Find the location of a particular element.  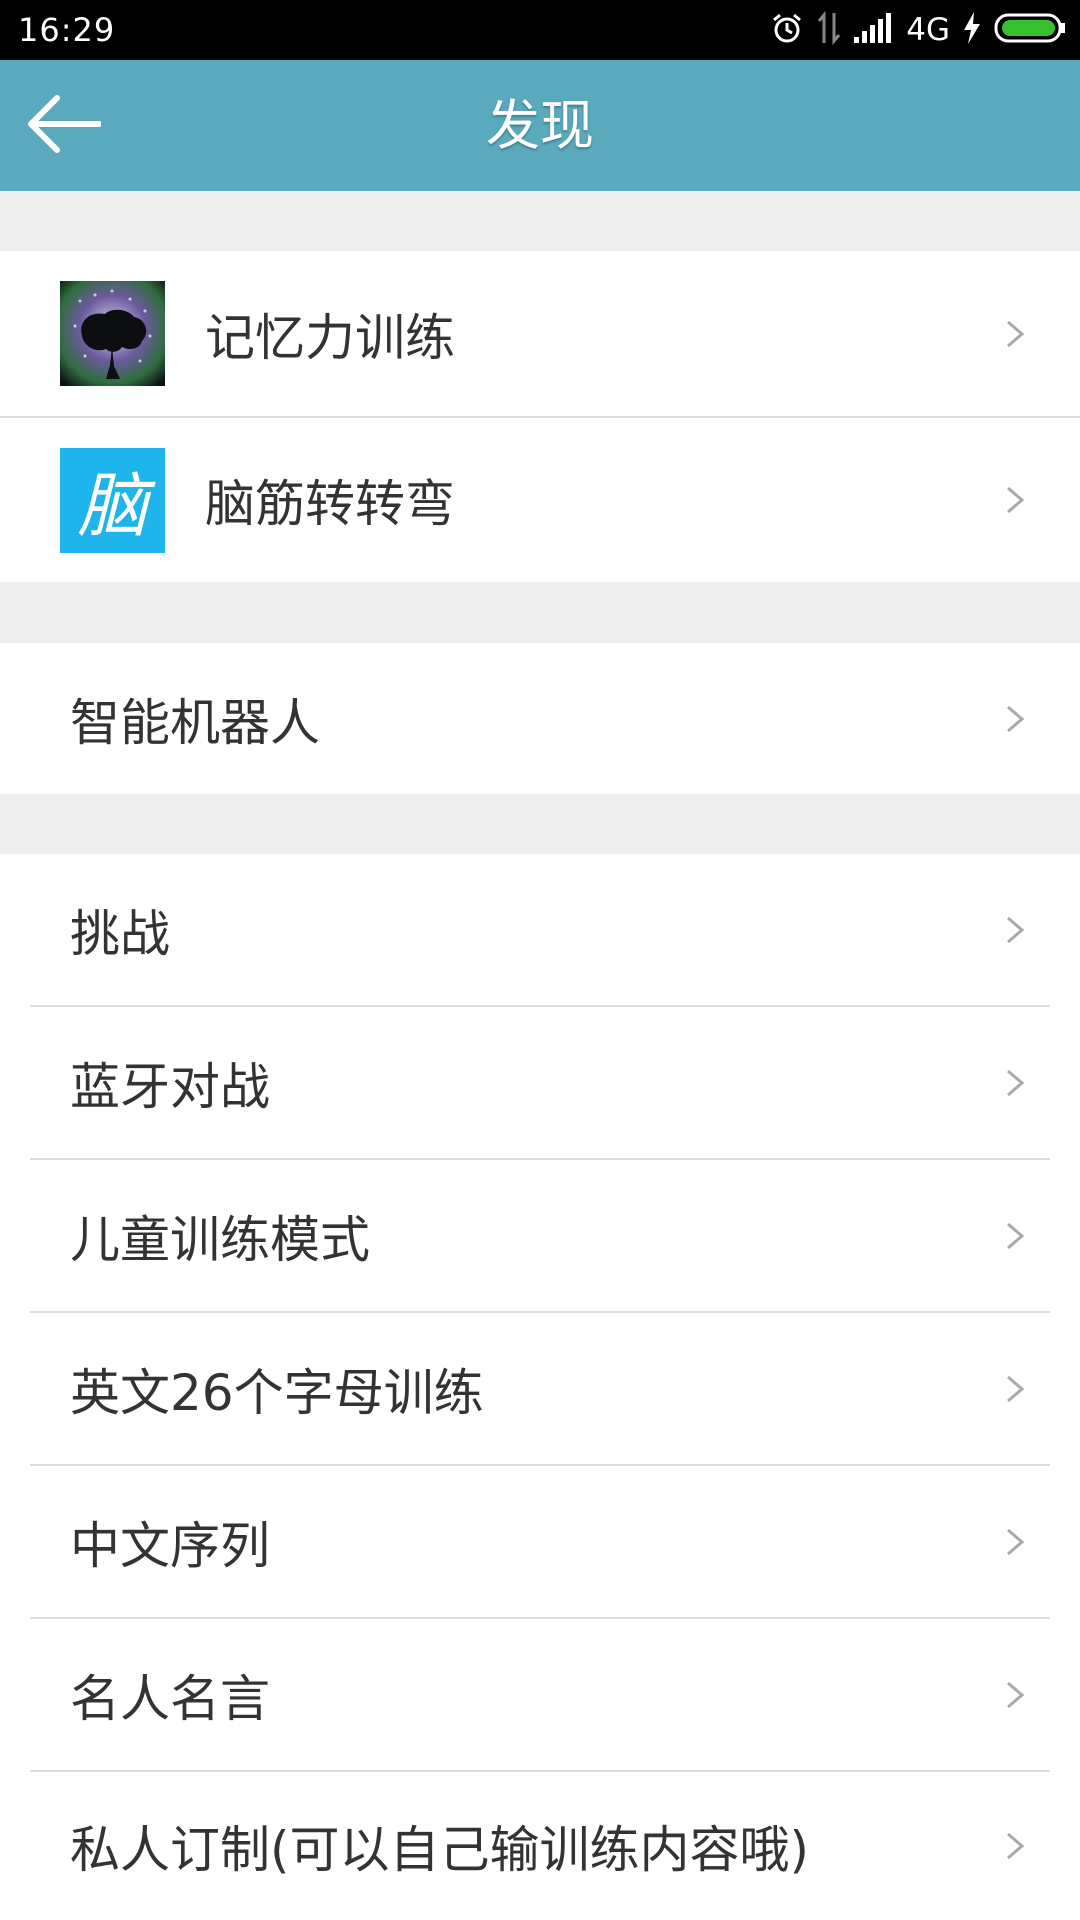

list-item-custom-content: 私人订制(可以自己输训练内容哦) is located at coordinates (540, 1846).